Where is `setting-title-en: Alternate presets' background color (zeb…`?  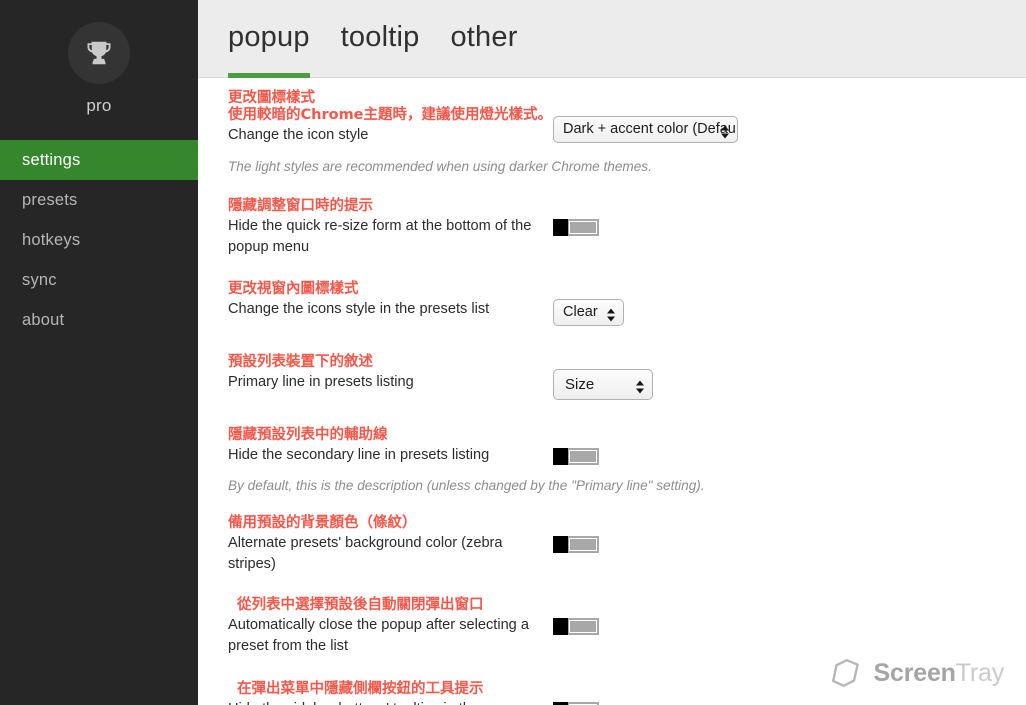
setting-title-en: Alternate presets' background color (zeb… is located at coordinates (365, 553).